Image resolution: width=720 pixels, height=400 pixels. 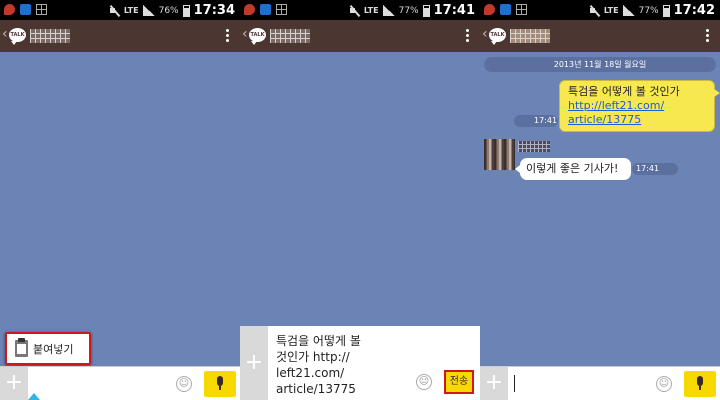 I want to click on avatar, so click(x=499, y=154).